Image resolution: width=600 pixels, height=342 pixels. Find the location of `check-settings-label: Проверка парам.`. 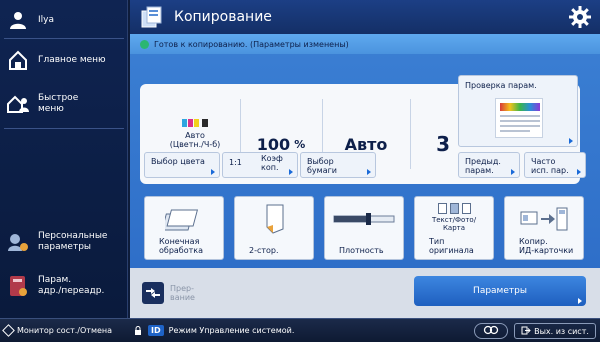

check-settings-label: Проверка парам. is located at coordinates (501, 85).